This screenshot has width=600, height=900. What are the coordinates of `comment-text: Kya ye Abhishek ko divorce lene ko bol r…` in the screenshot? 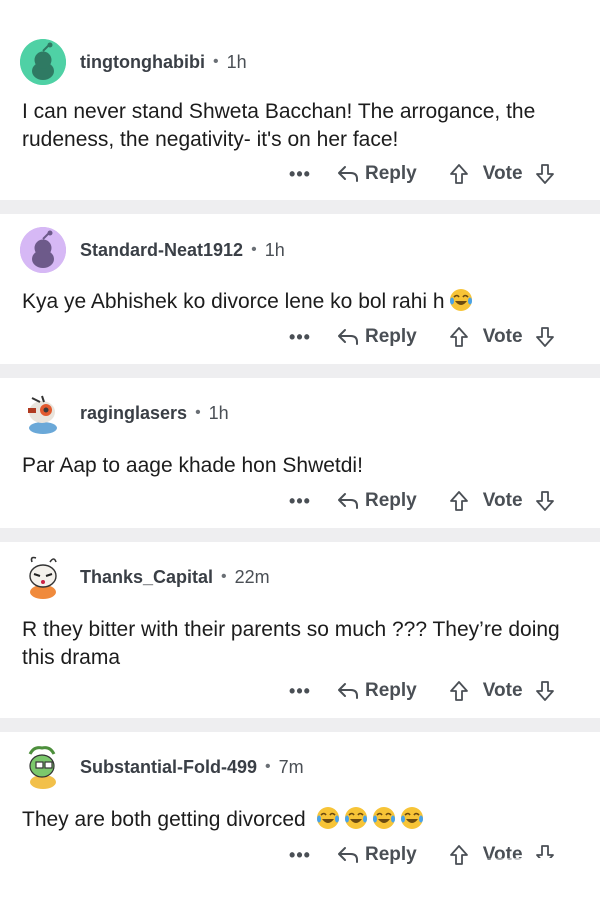 It's located at (233, 301).